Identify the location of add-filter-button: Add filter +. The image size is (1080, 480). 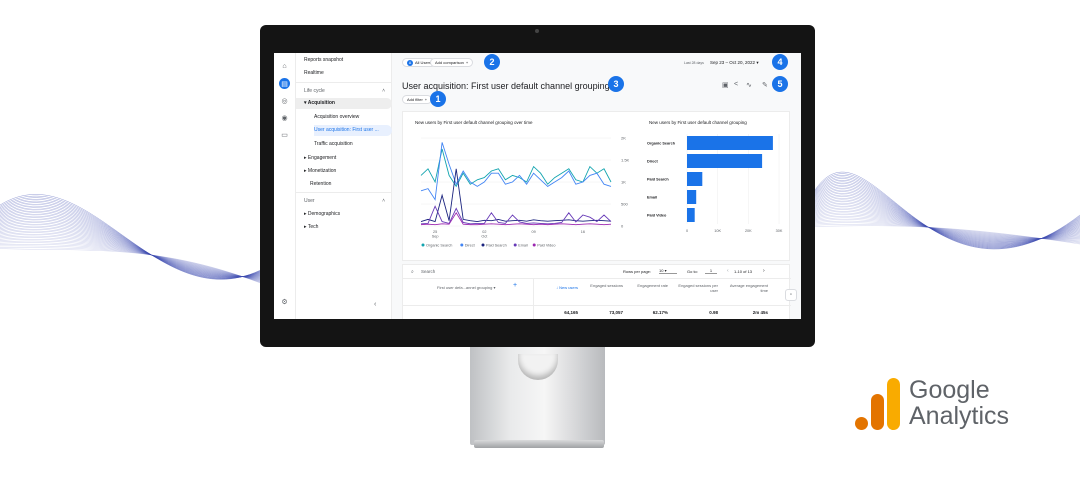
(417, 99).